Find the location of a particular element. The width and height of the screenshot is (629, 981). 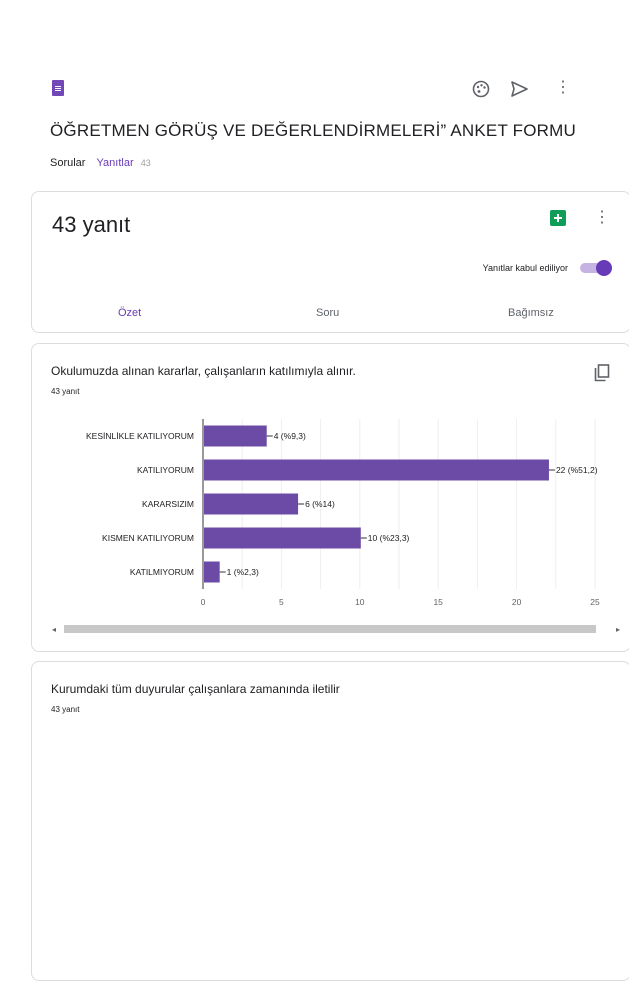

category-label: KESİNLİKLE KATILIYORUM is located at coordinates (140, 436).